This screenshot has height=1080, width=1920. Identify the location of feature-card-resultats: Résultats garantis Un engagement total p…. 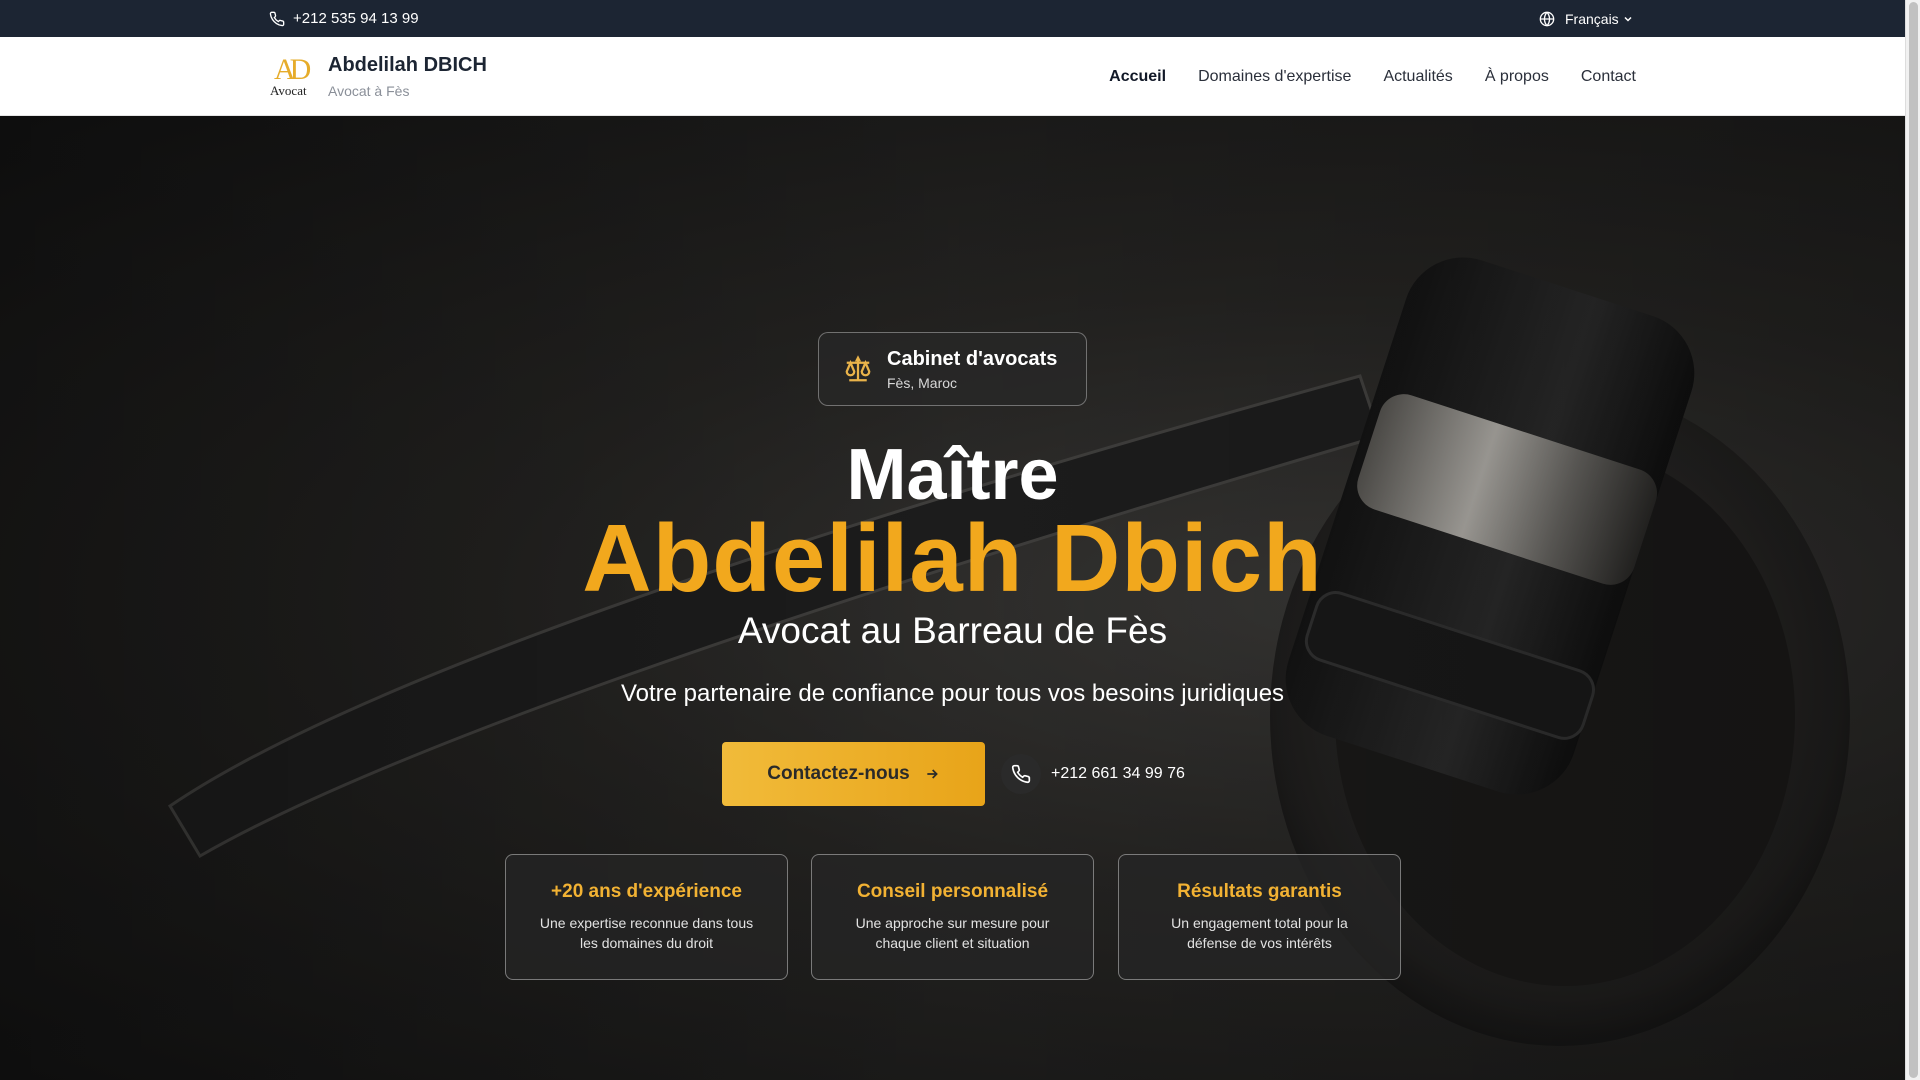
(1259, 917).